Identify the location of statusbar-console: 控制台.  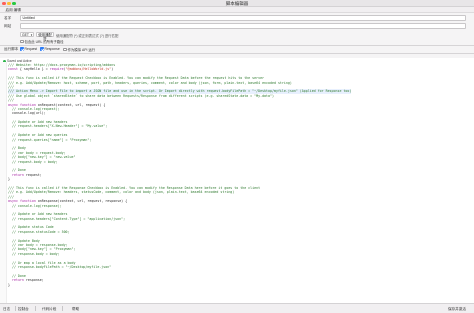
(23, 309).